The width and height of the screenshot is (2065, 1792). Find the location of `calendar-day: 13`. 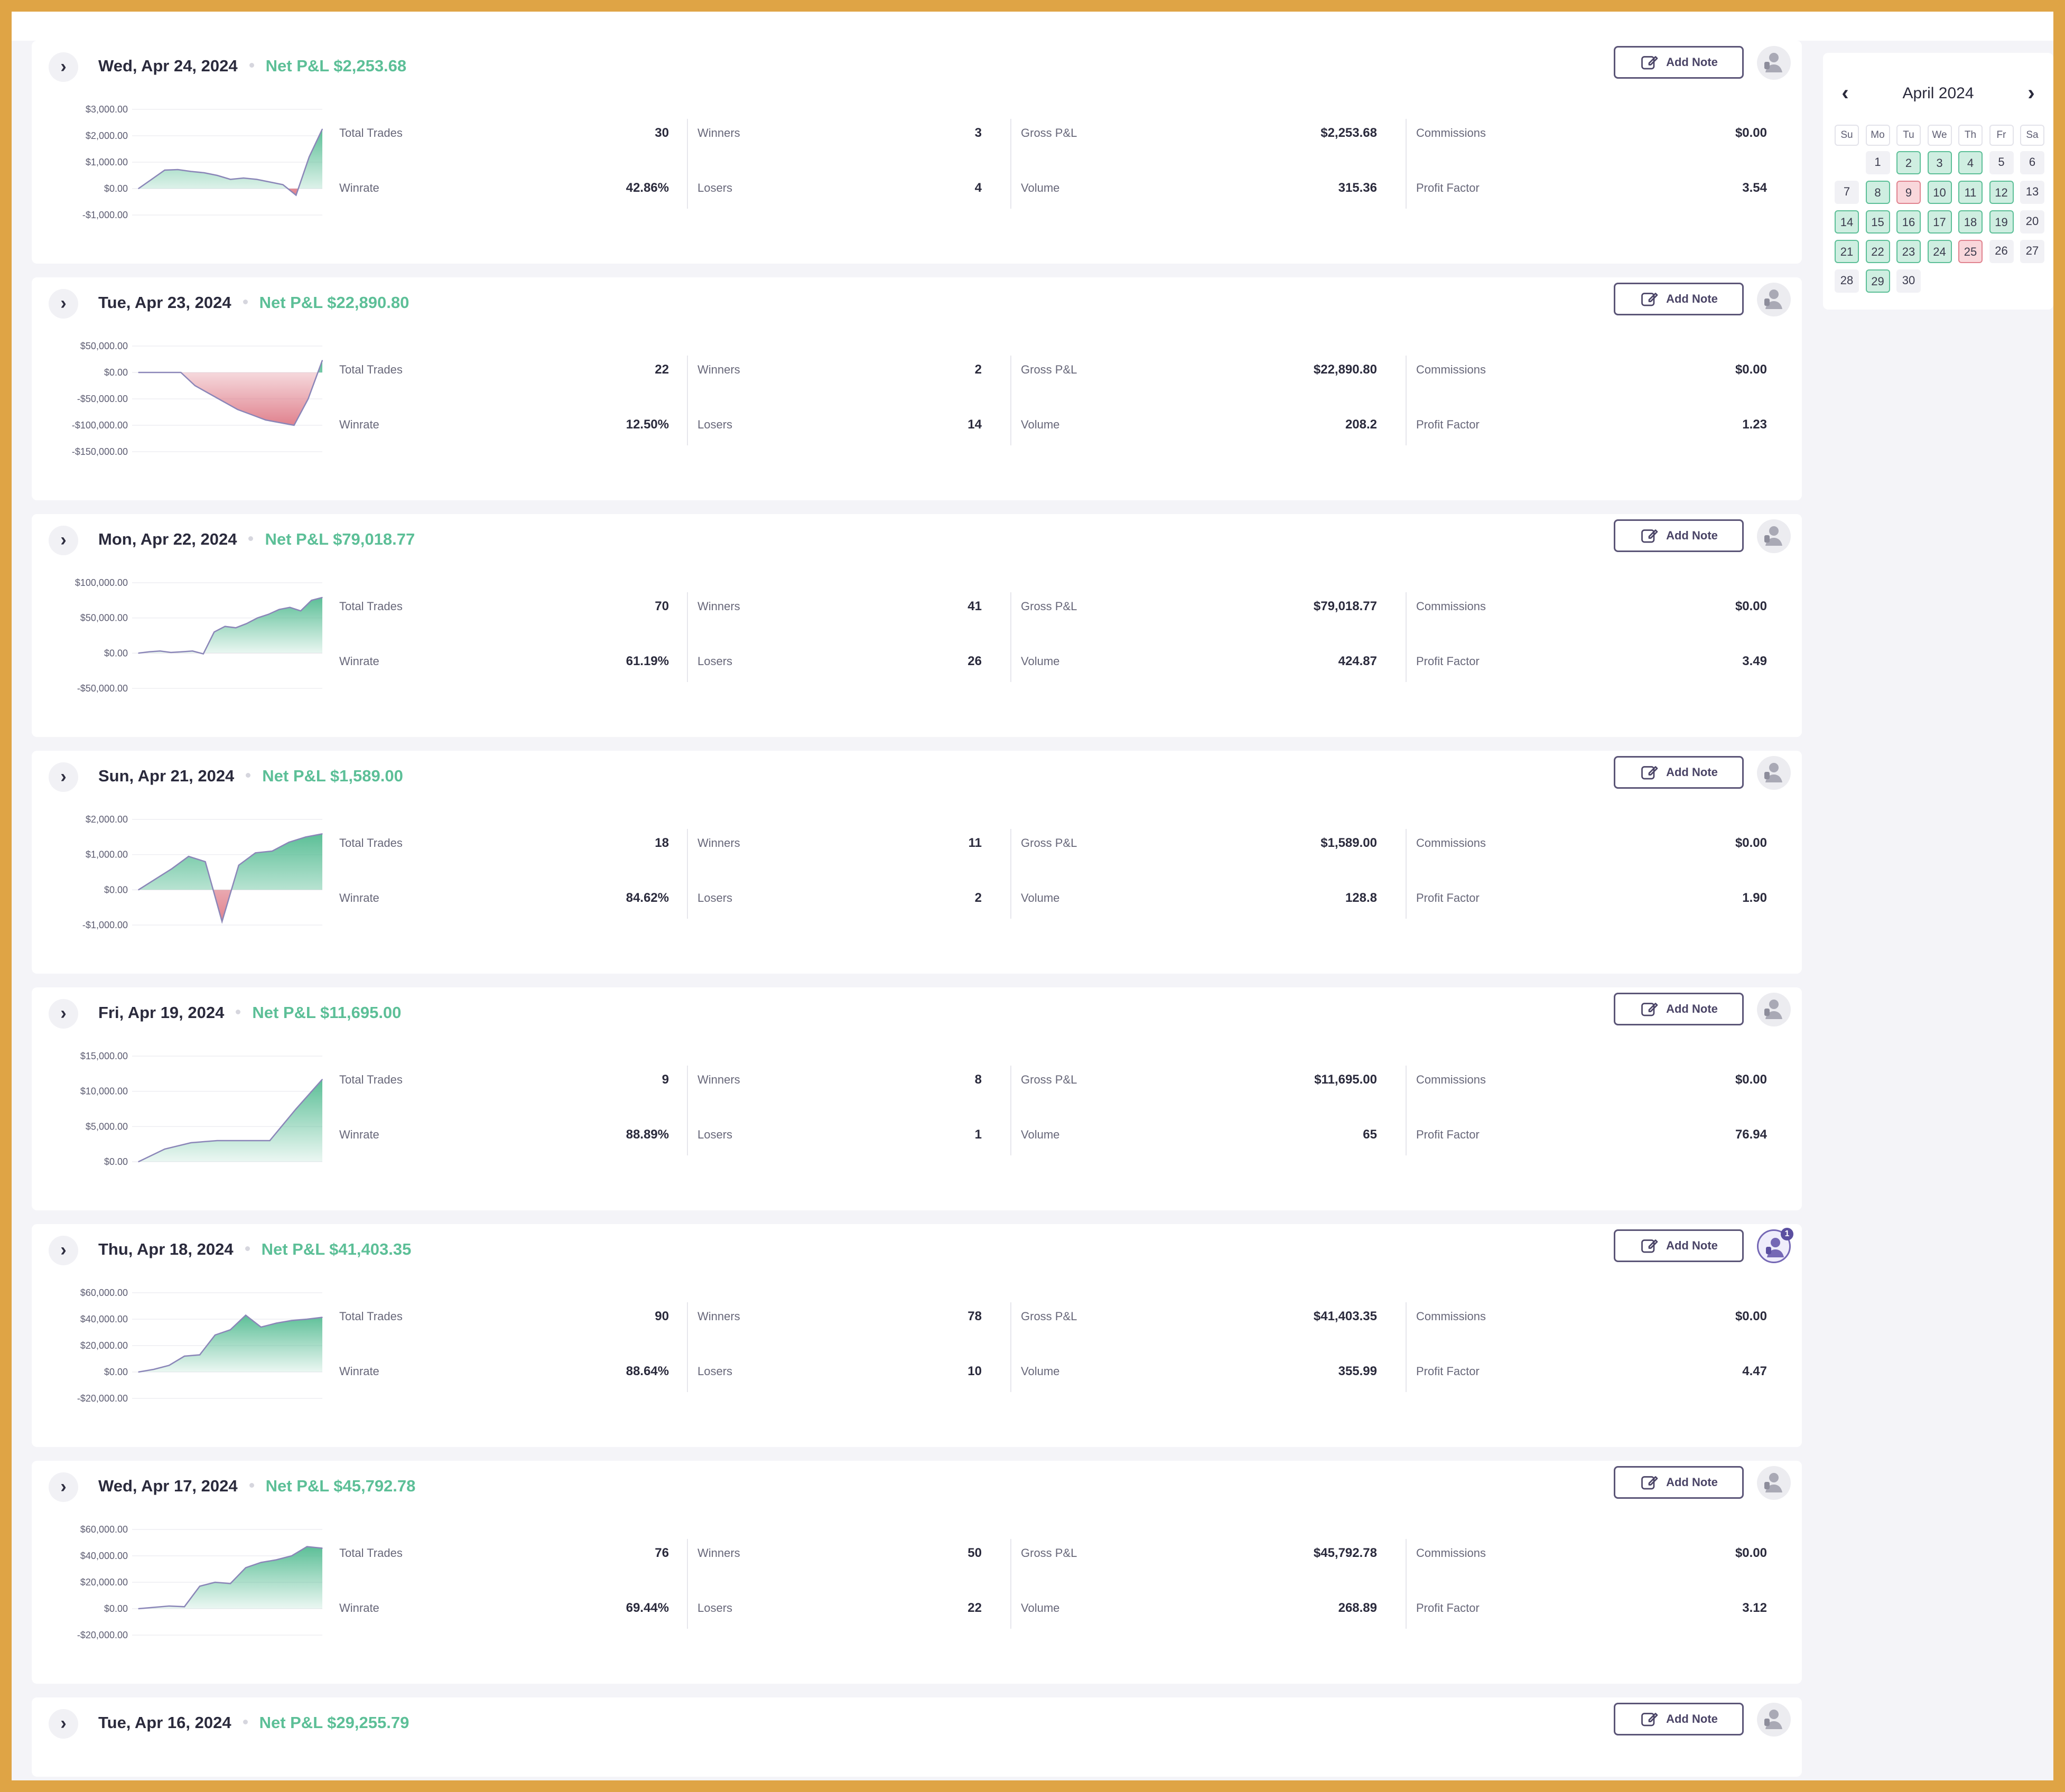

calendar-day: 13 is located at coordinates (2032, 192).